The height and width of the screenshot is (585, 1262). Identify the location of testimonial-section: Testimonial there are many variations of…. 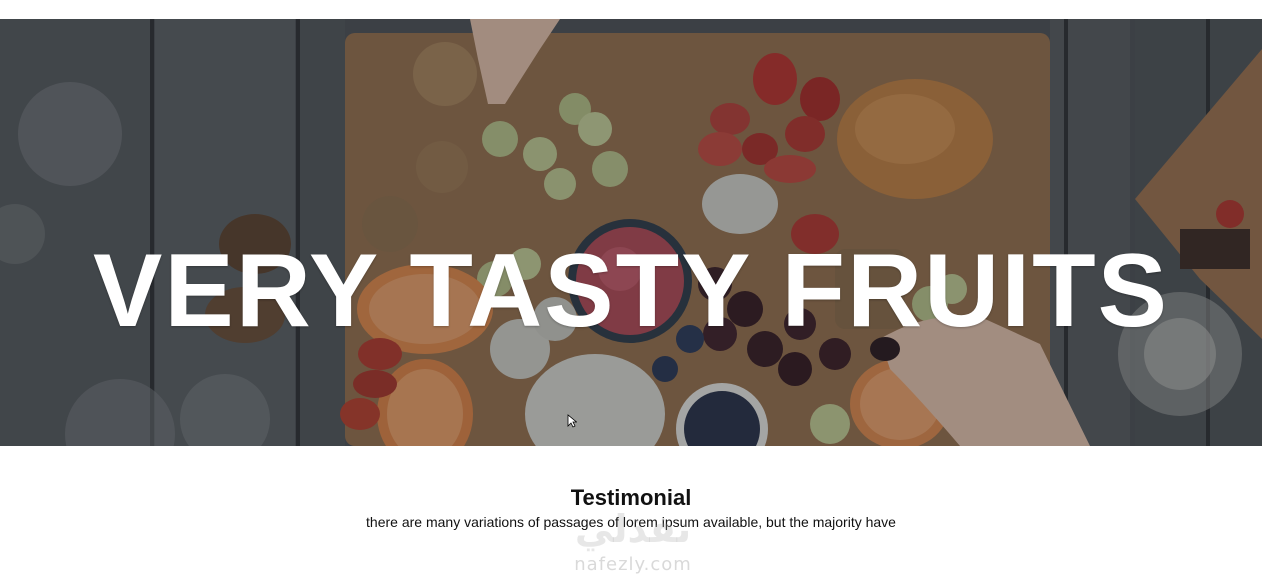
(631, 508).